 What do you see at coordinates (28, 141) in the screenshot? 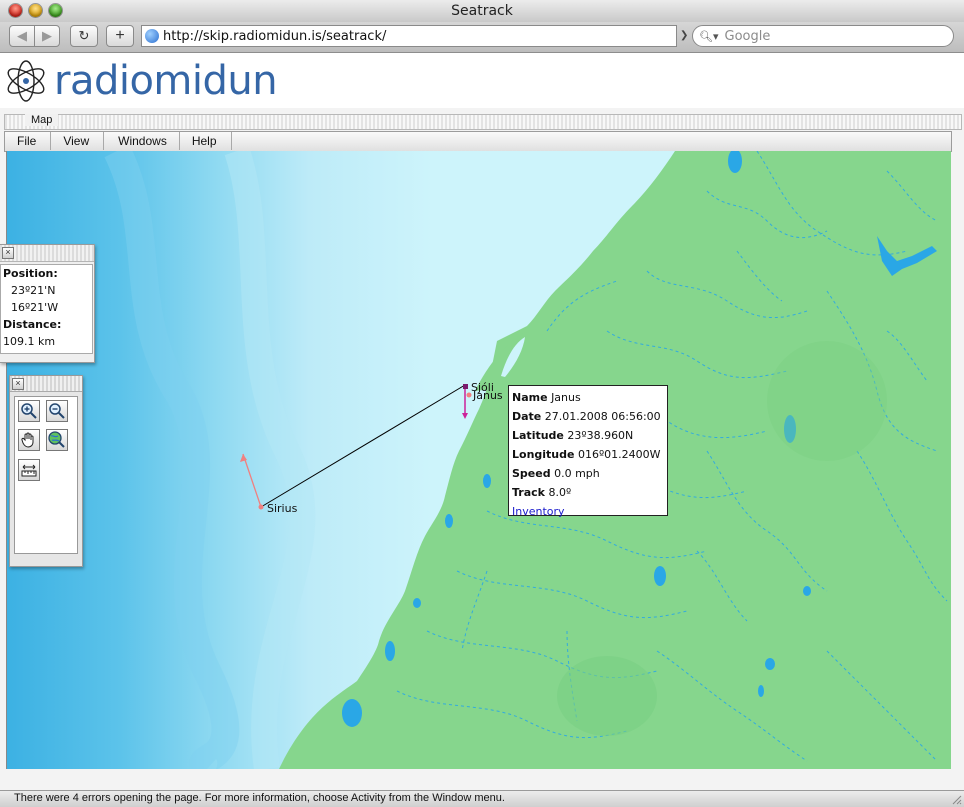
I see `menu-file: File` at bounding box center [28, 141].